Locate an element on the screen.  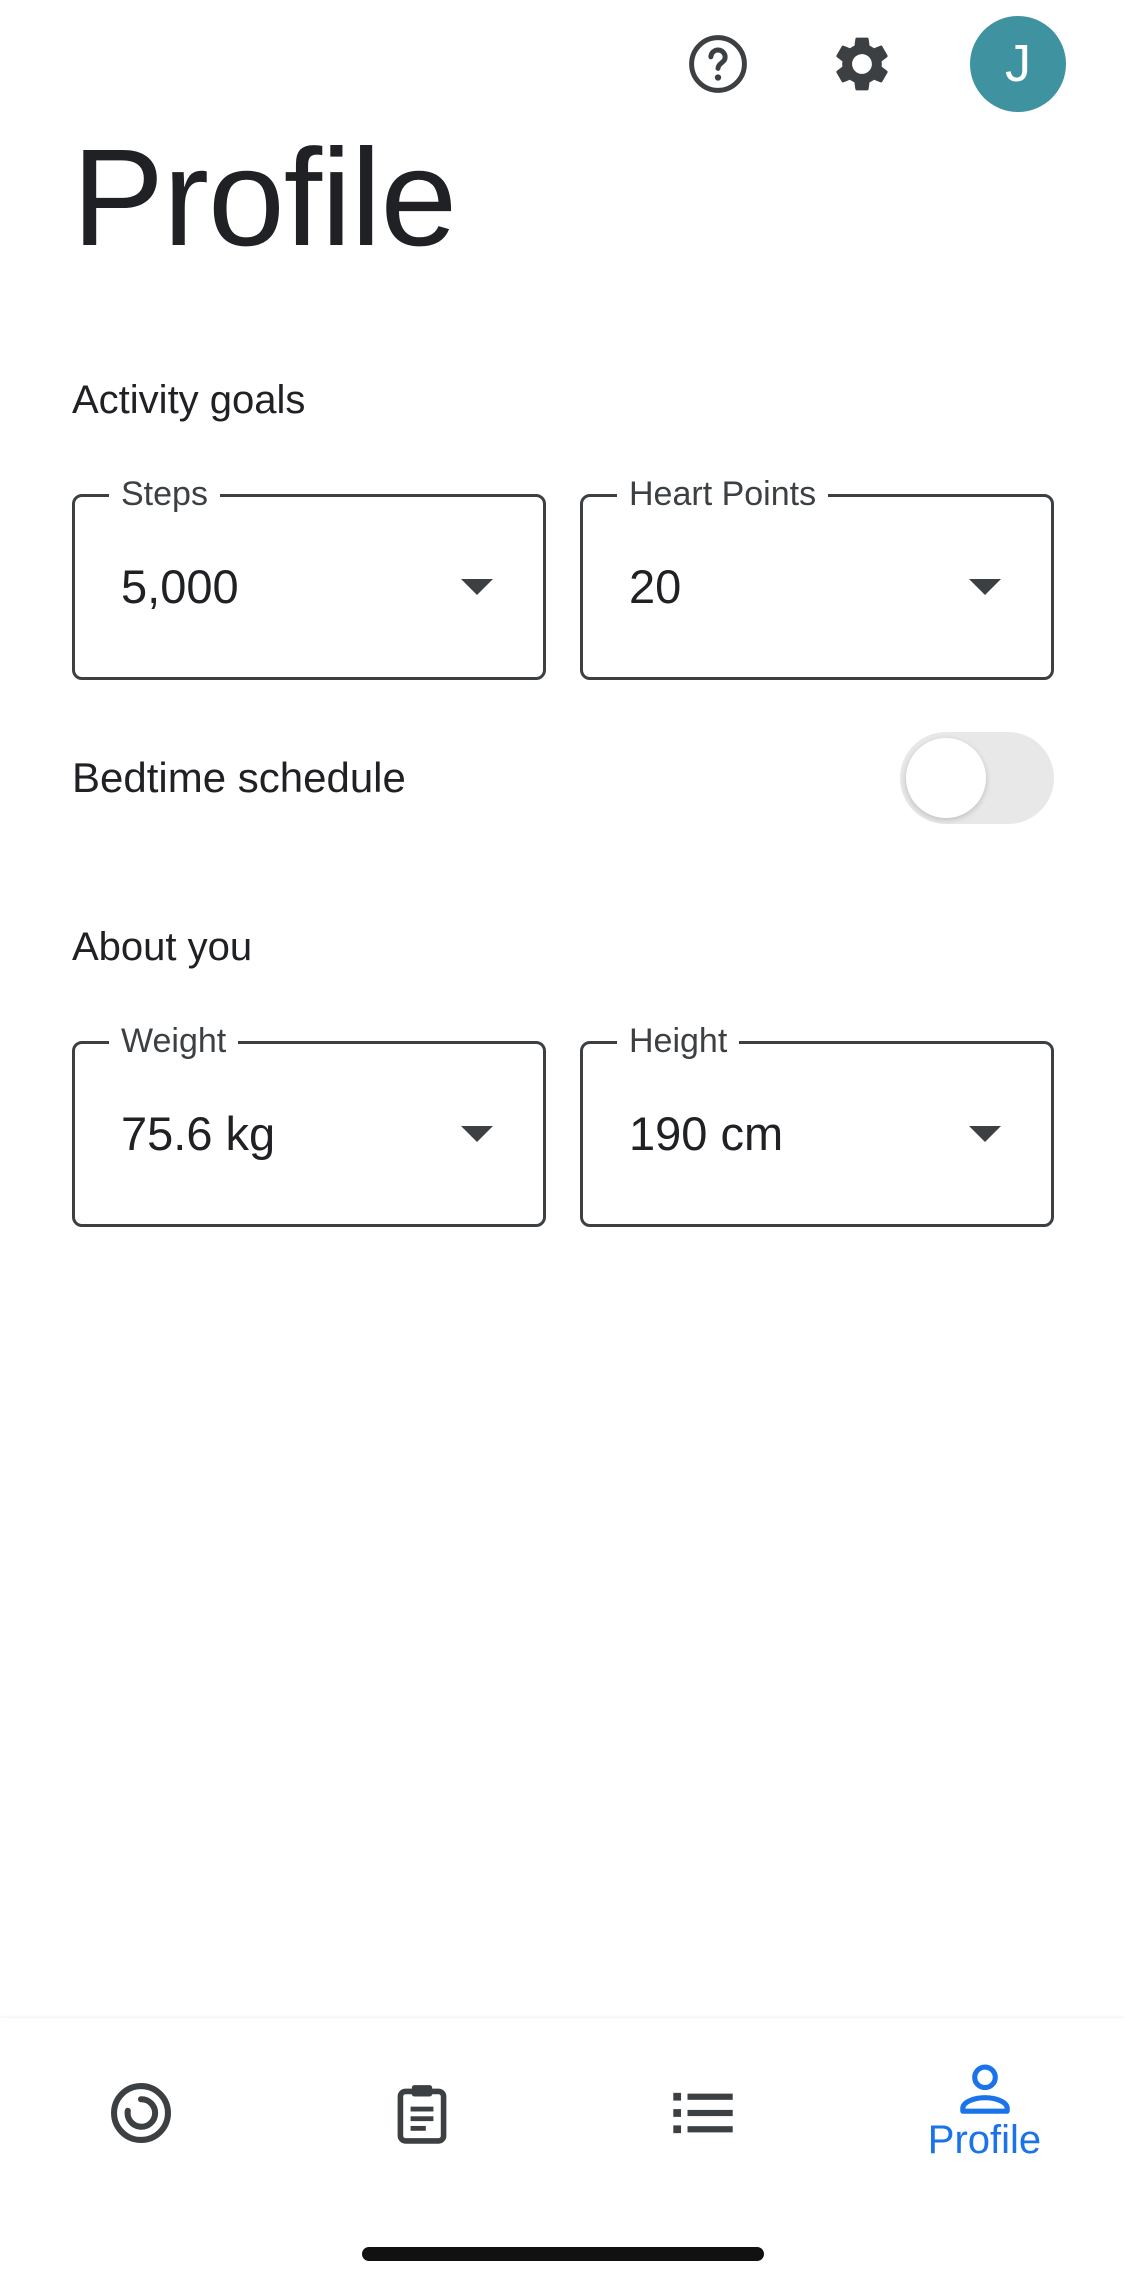
heart-points-goal-dropdown: Heart Points 20 is located at coordinates (817, 577).